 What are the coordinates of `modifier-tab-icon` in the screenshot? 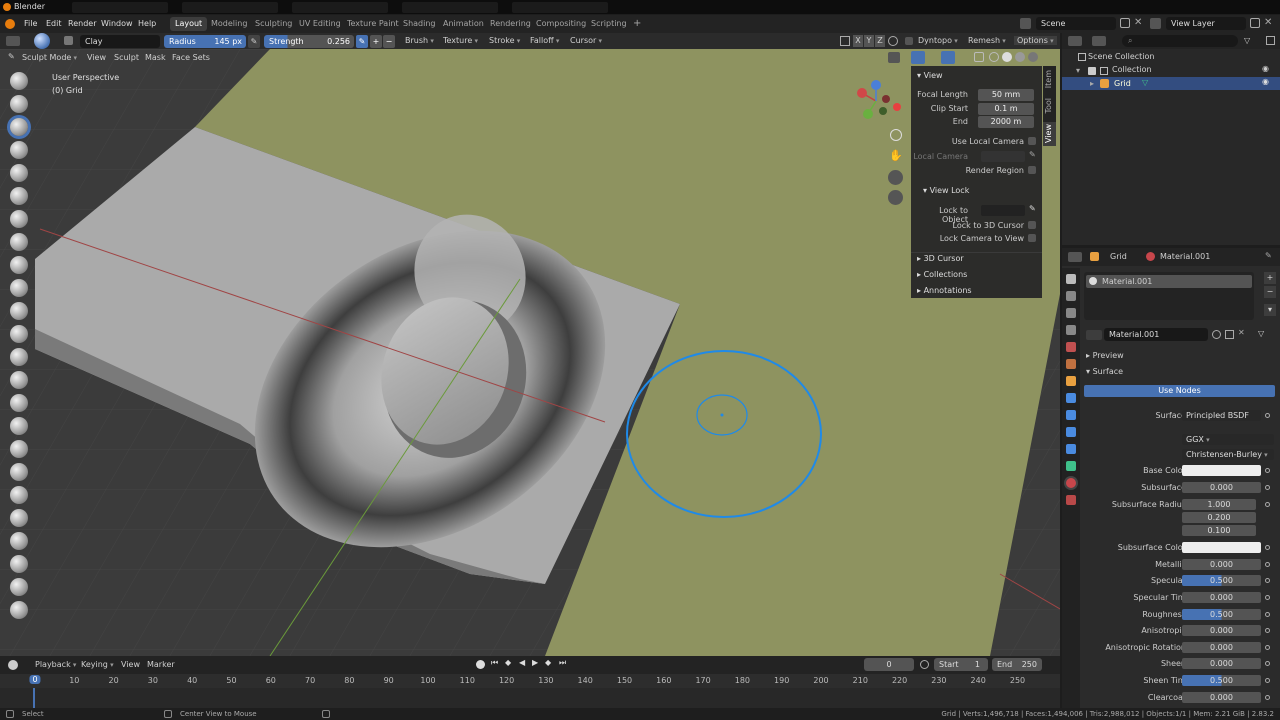 It's located at (1071, 398).